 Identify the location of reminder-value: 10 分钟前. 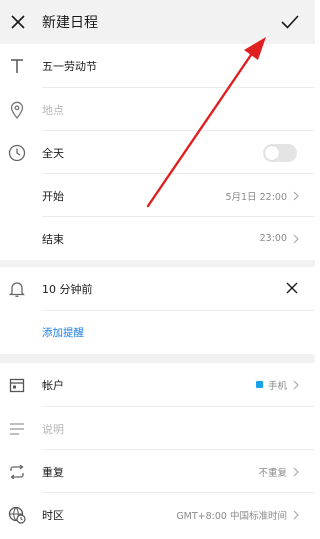
(67, 289).